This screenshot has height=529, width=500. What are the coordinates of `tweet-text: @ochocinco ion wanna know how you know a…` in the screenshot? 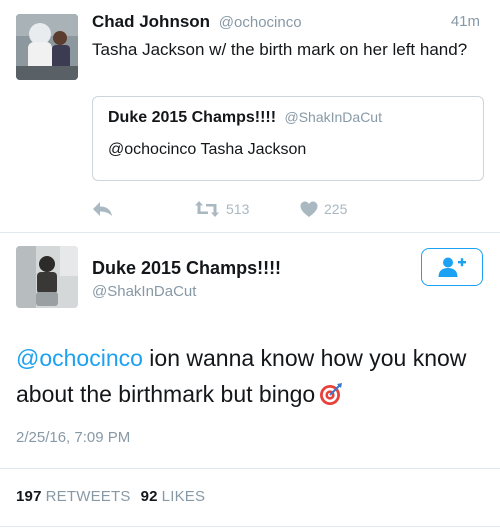 It's located at (251, 376).